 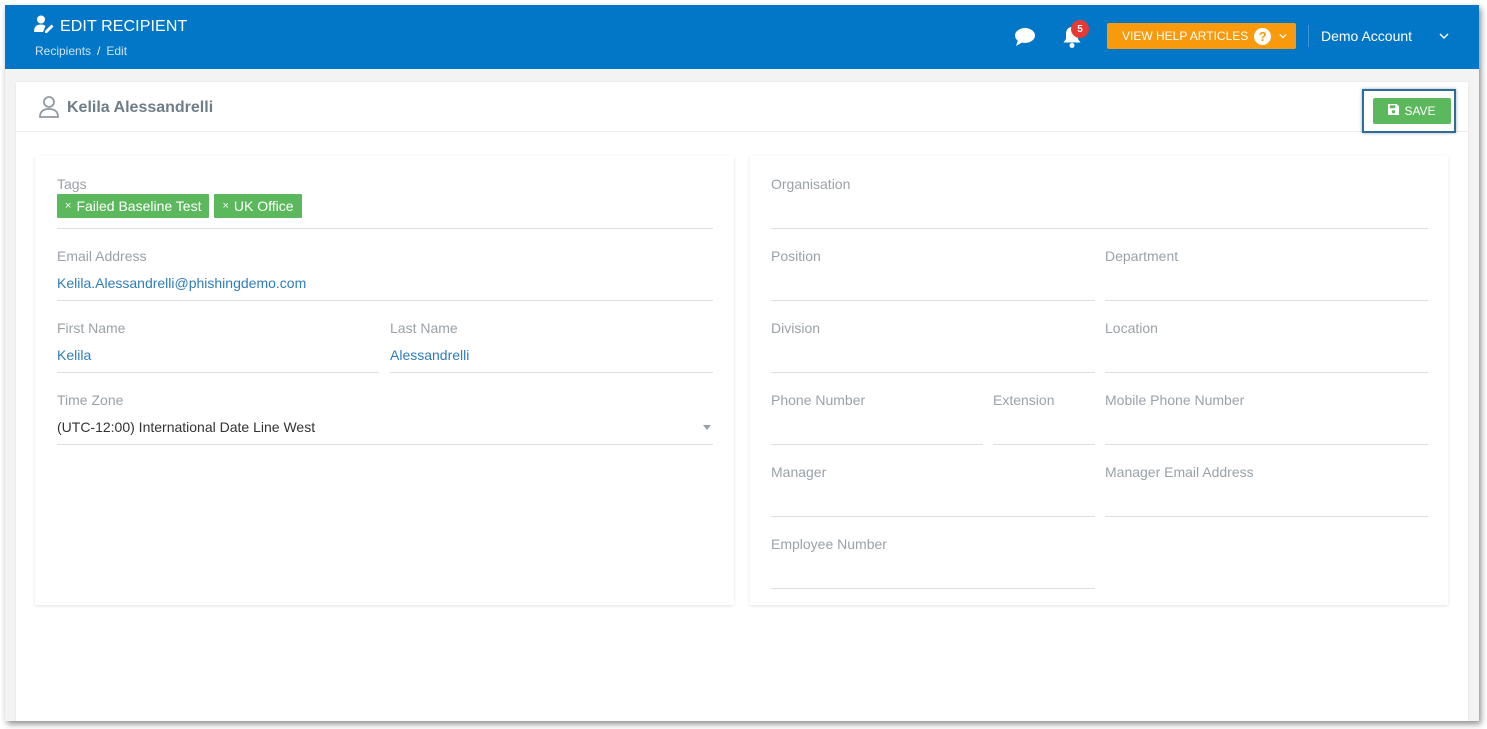 I want to click on floppy-disk-icon, so click(x=1394, y=111).